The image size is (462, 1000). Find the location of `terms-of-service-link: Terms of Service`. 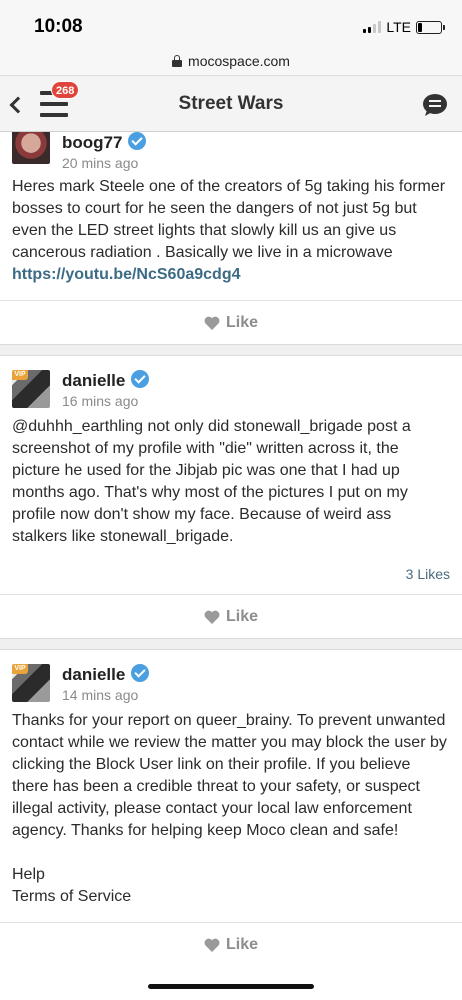

terms-of-service-link: Terms of Service is located at coordinates (231, 897).